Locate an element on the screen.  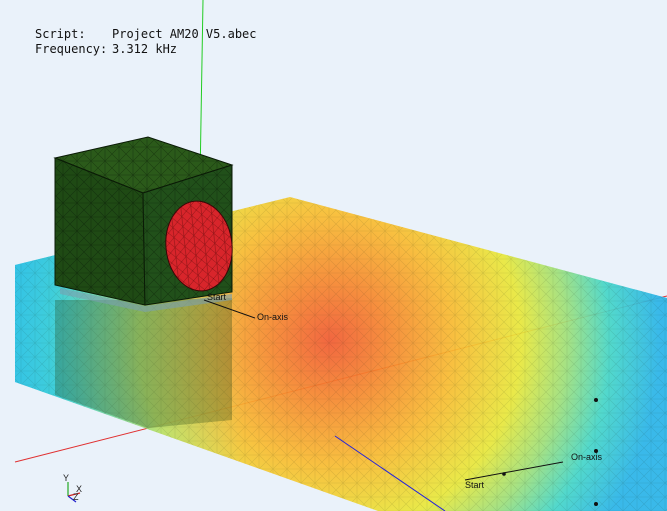
onaxis-label-far: On-axis is located at coordinates (587, 457).